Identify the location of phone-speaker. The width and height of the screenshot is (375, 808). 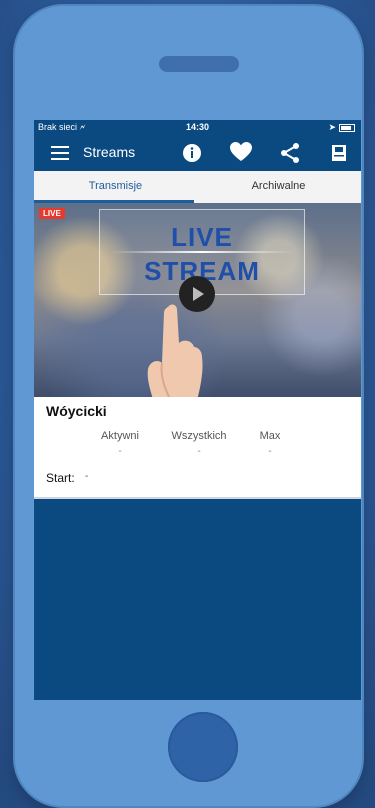
(199, 64).